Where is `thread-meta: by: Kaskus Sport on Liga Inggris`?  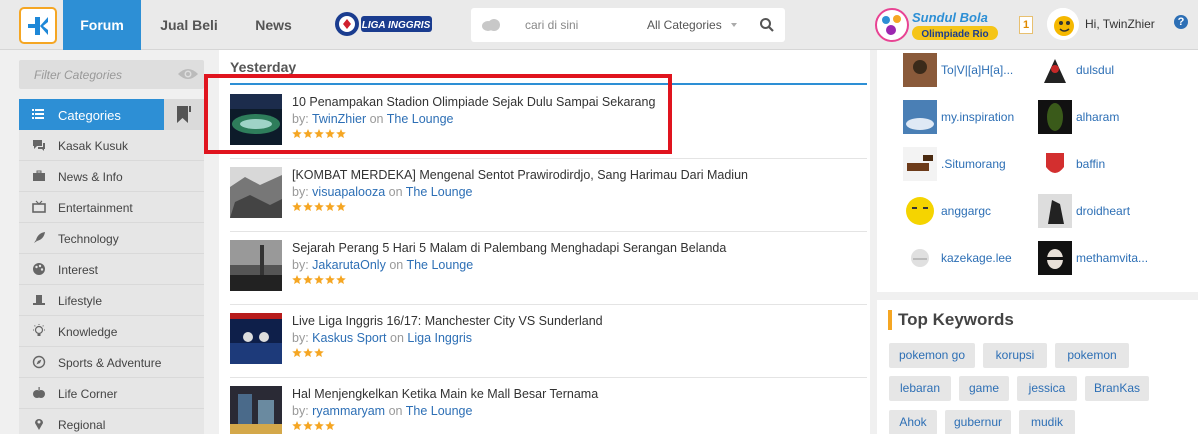 thread-meta: by: Kaskus Sport on Liga Inggris is located at coordinates (382, 338).